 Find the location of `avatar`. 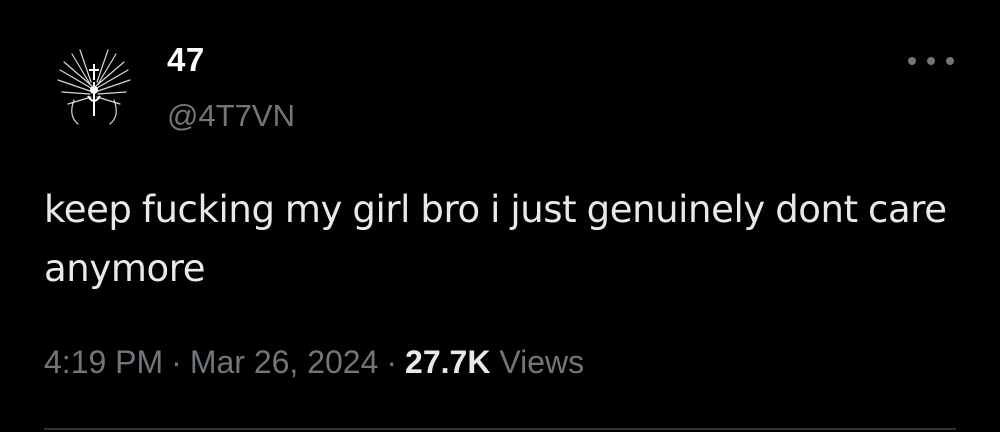

avatar is located at coordinates (94, 84).